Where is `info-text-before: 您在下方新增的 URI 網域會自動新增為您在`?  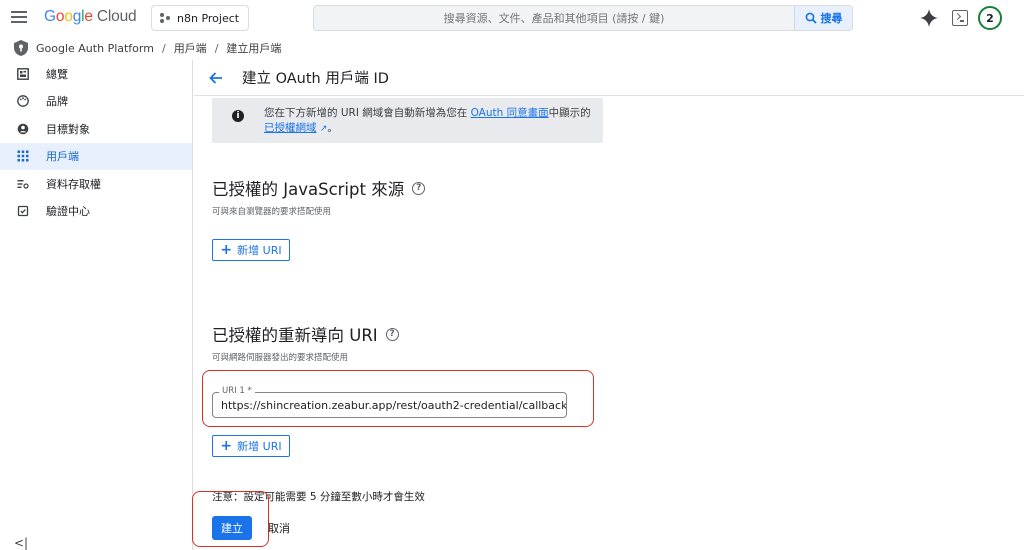
info-text-before: 您在下方新增的 URI 網域會自動新增為您在 is located at coordinates (367, 113).